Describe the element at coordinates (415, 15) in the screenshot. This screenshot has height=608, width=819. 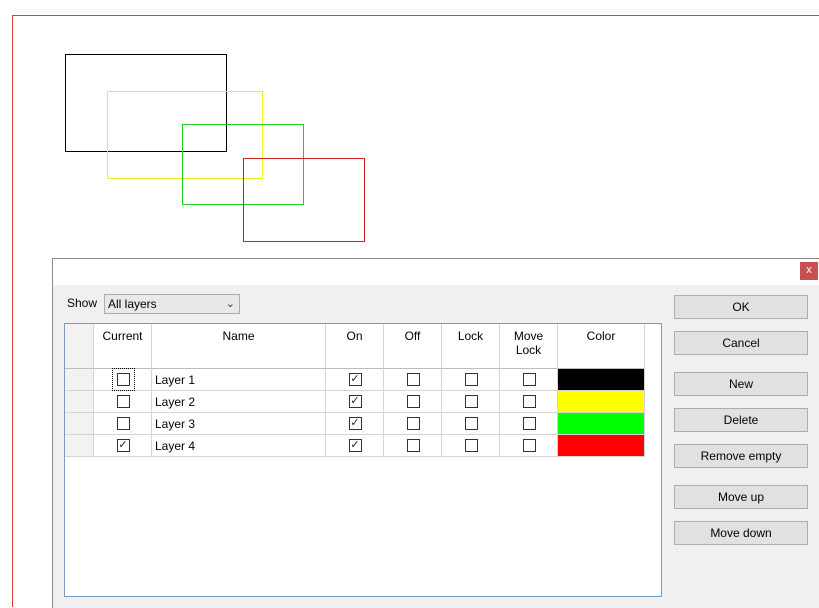
I see `canvas-border-top` at that location.